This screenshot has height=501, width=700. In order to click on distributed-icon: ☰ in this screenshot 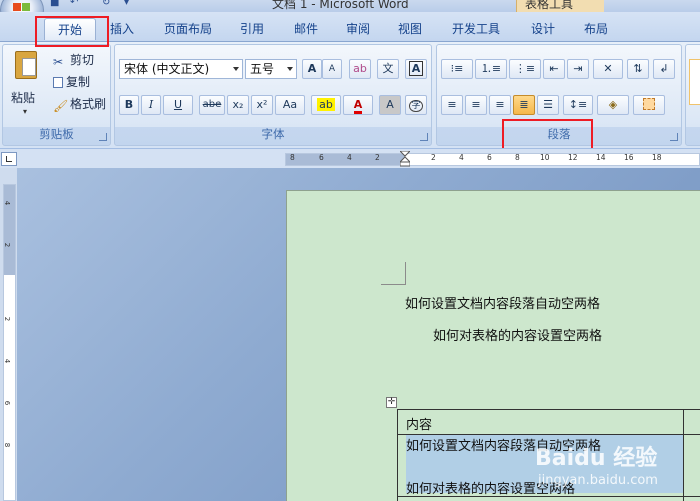, I will do `click(548, 104)`.